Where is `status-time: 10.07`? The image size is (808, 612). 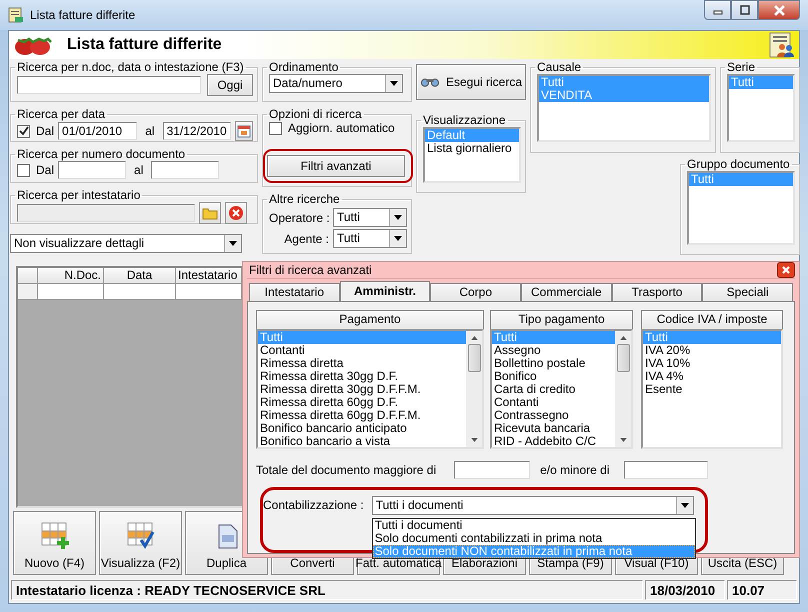
status-time: 10.07 is located at coordinates (762, 590).